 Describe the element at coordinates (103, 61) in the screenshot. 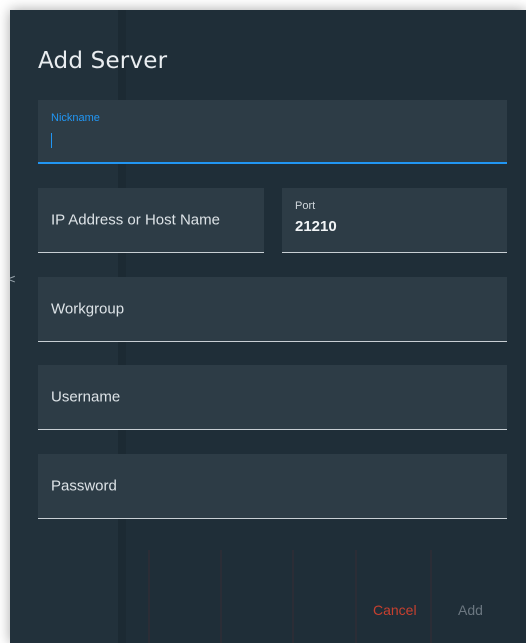

I see `dialog-title: Add Server` at that location.